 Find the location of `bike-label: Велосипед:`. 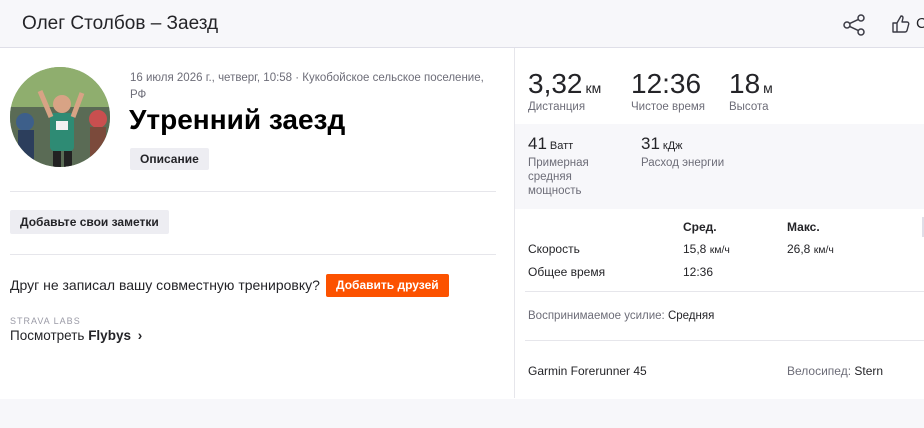

bike-label: Велосипед: is located at coordinates (821, 371).